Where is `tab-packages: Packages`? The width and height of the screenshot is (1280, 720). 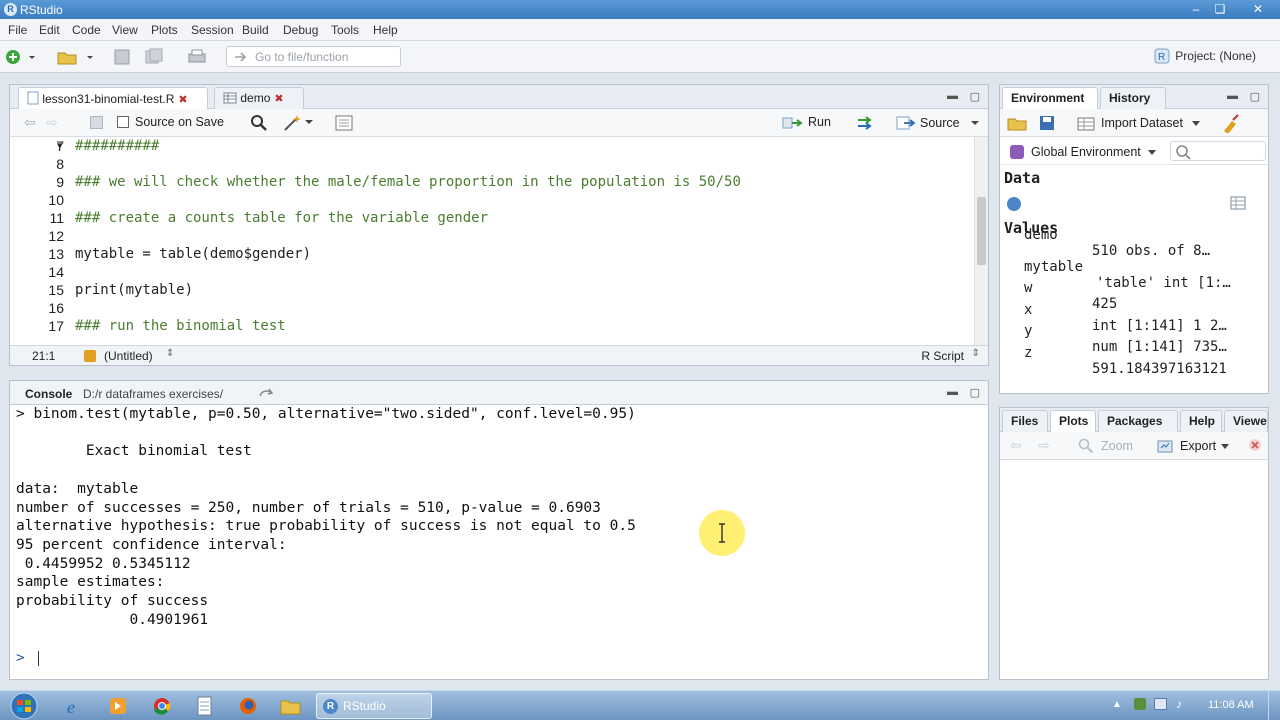
tab-packages: Packages is located at coordinates (1138, 421).